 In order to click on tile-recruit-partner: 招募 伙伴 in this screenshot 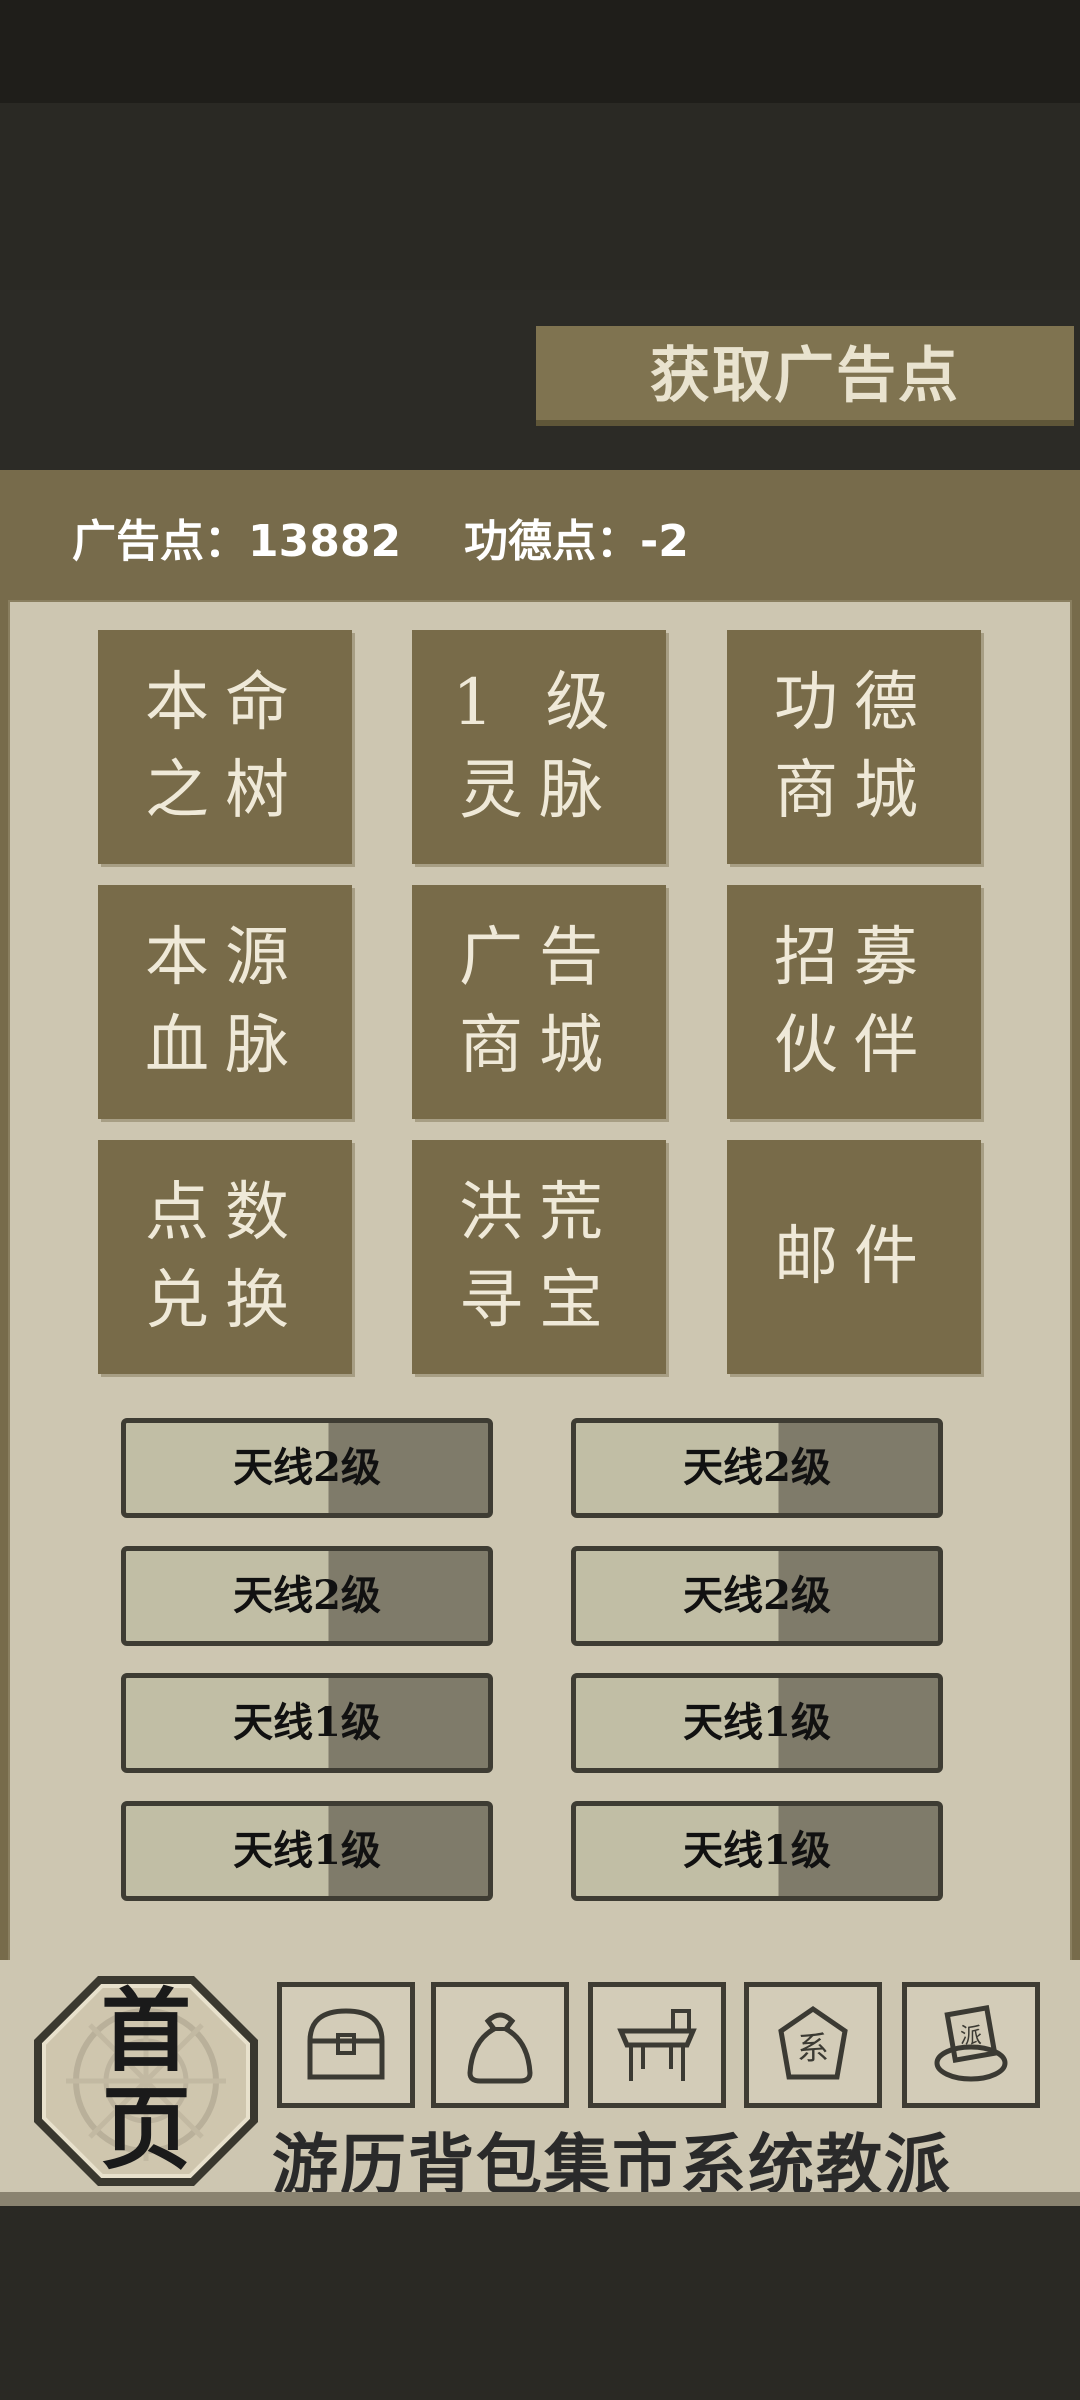, I will do `click(854, 1002)`.